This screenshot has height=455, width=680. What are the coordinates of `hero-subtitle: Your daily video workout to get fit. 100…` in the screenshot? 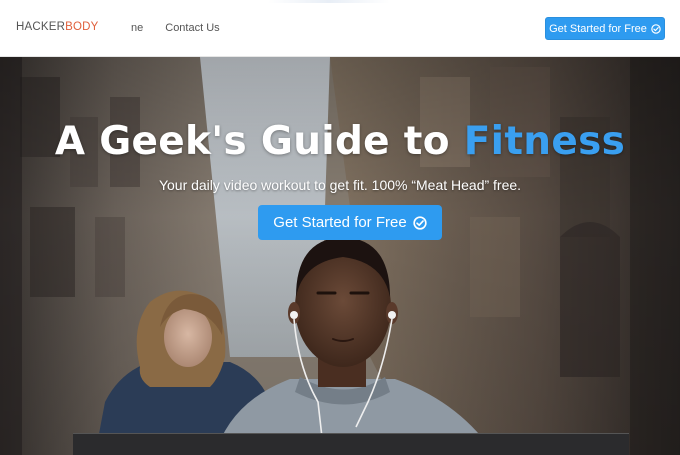 It's located at (340, 185).